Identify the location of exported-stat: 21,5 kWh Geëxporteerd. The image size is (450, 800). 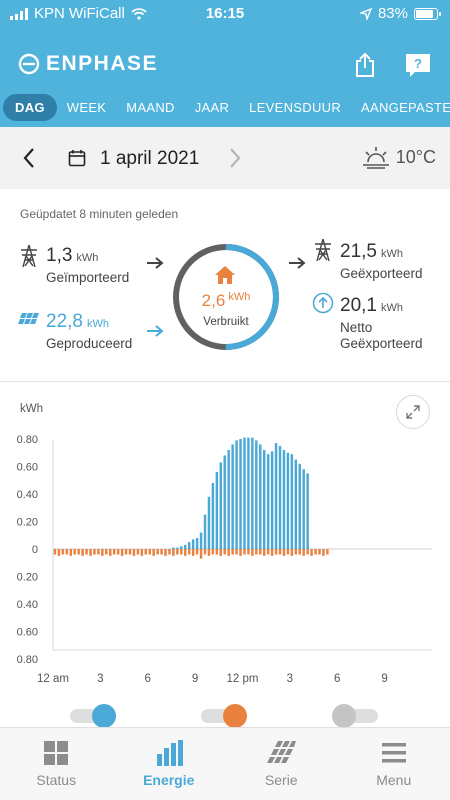
(381, 261).